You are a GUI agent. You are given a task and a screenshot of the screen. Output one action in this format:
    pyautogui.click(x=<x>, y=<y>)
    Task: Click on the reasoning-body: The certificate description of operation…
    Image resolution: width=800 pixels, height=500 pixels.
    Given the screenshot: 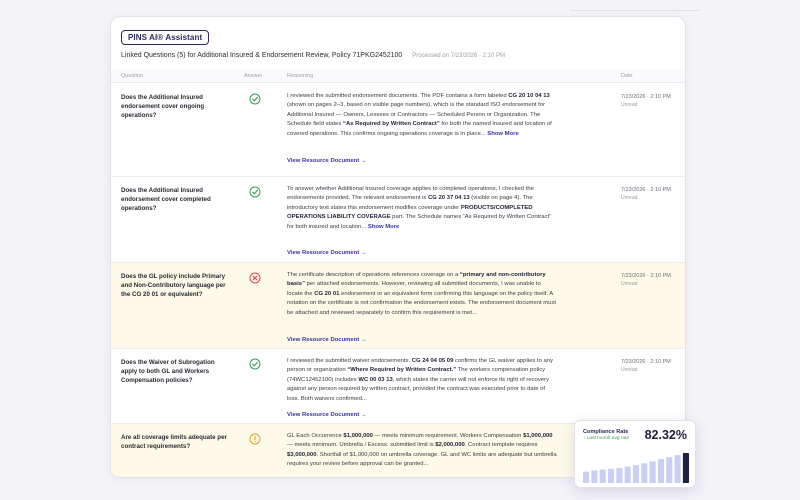 What is the action you would take?
    pyautogui.click(x=422, y=294)
    